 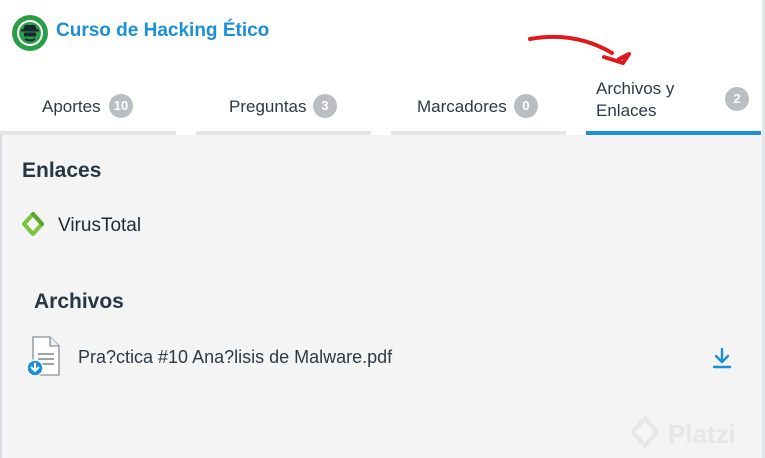 What do you see at coordinates (526, 106) in the screenshot?
I see `count-badge: 0` at bounding box center [526, 106].